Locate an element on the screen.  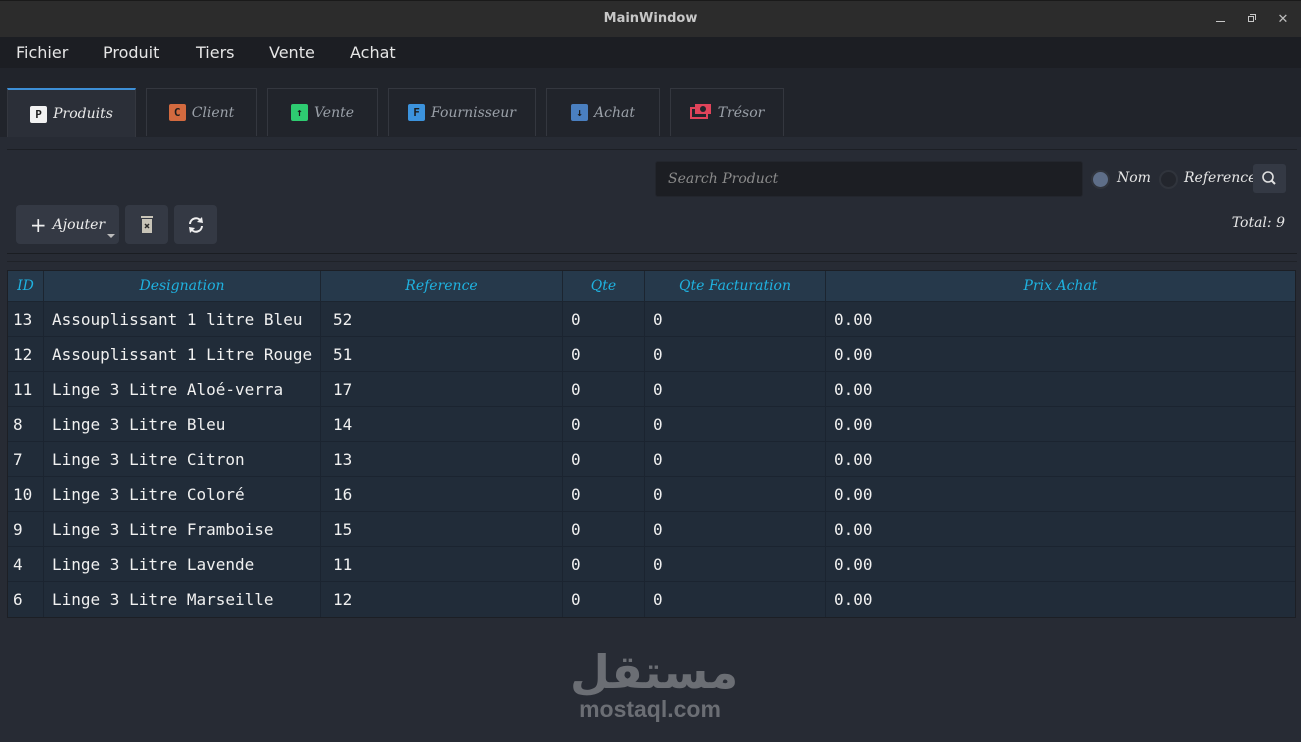
cell-id: 6 is located at coordinates (26, 599).